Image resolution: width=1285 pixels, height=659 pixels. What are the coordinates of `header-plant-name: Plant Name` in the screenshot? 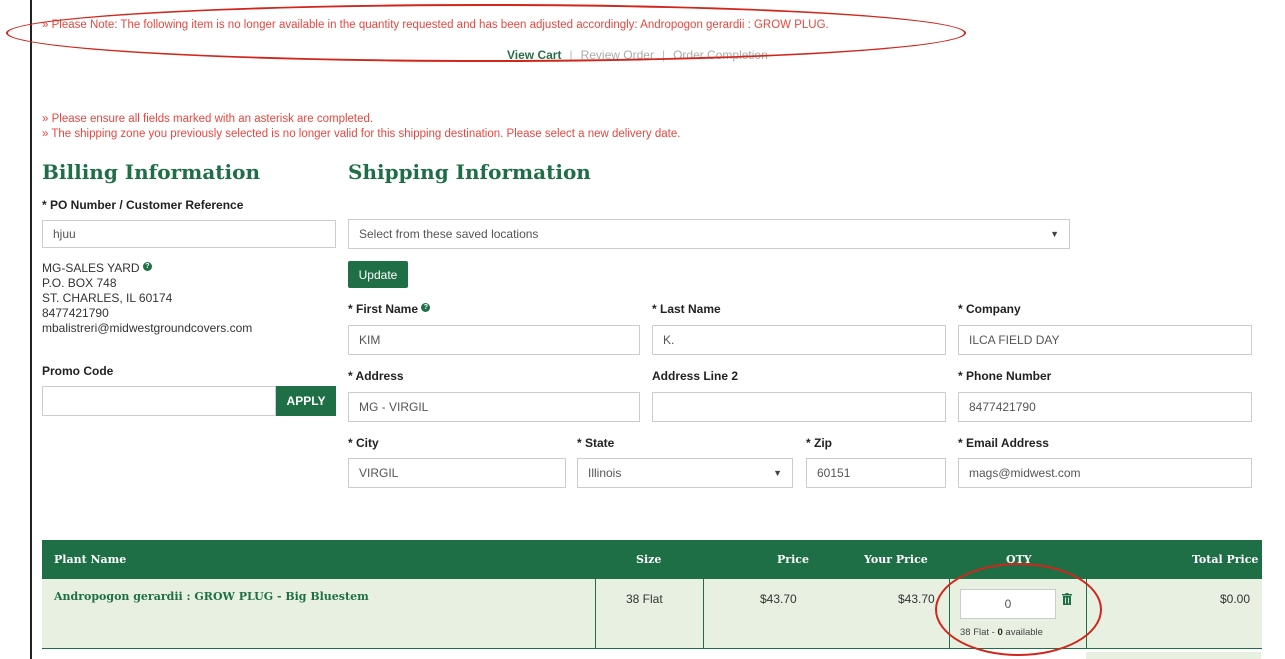 It's located at (90, 559).